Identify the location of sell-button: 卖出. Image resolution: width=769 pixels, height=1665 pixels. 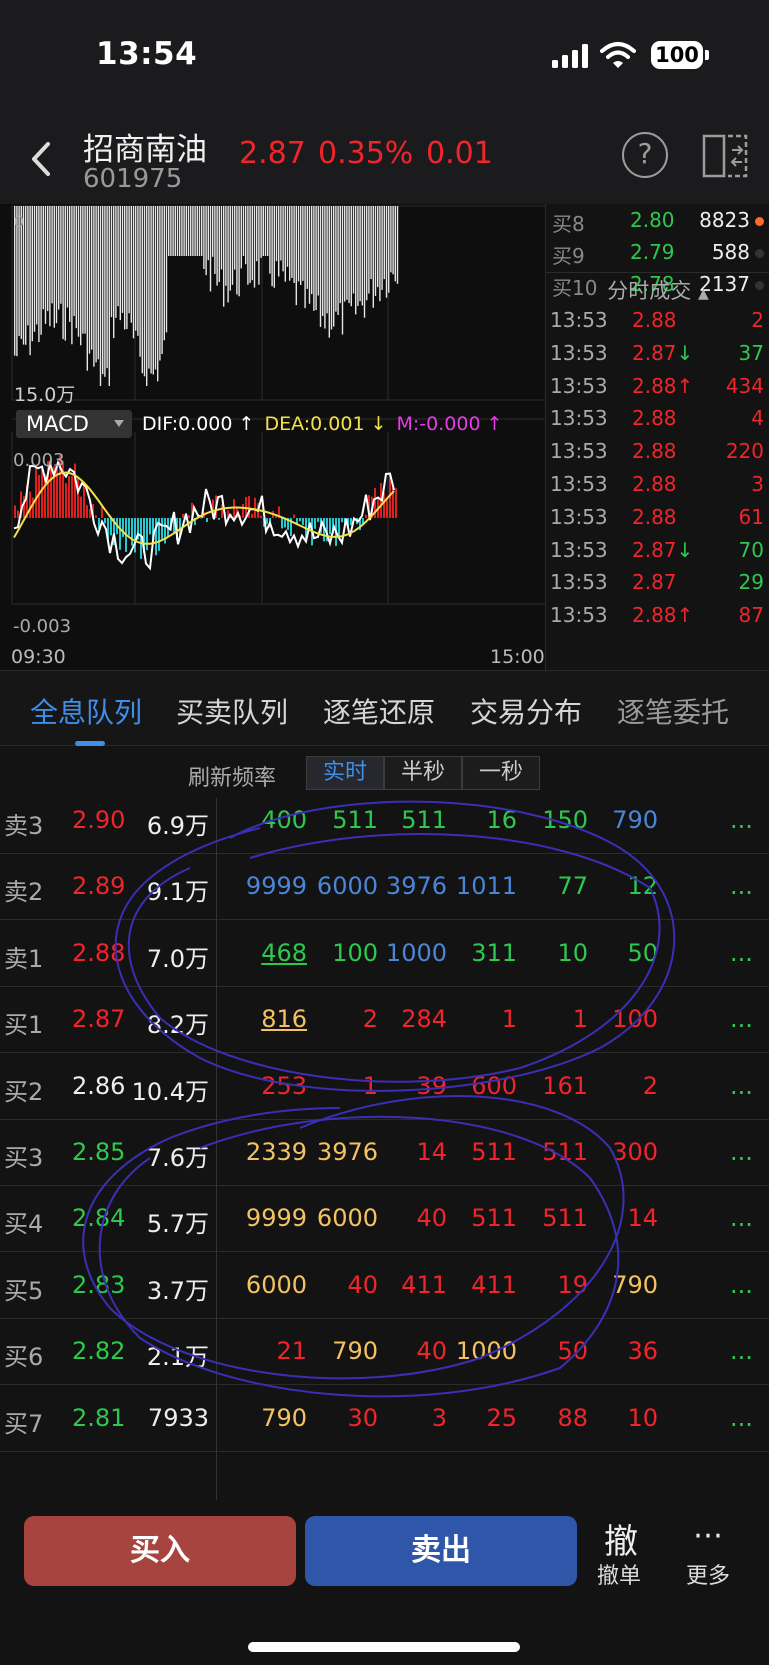
(441, 1551).